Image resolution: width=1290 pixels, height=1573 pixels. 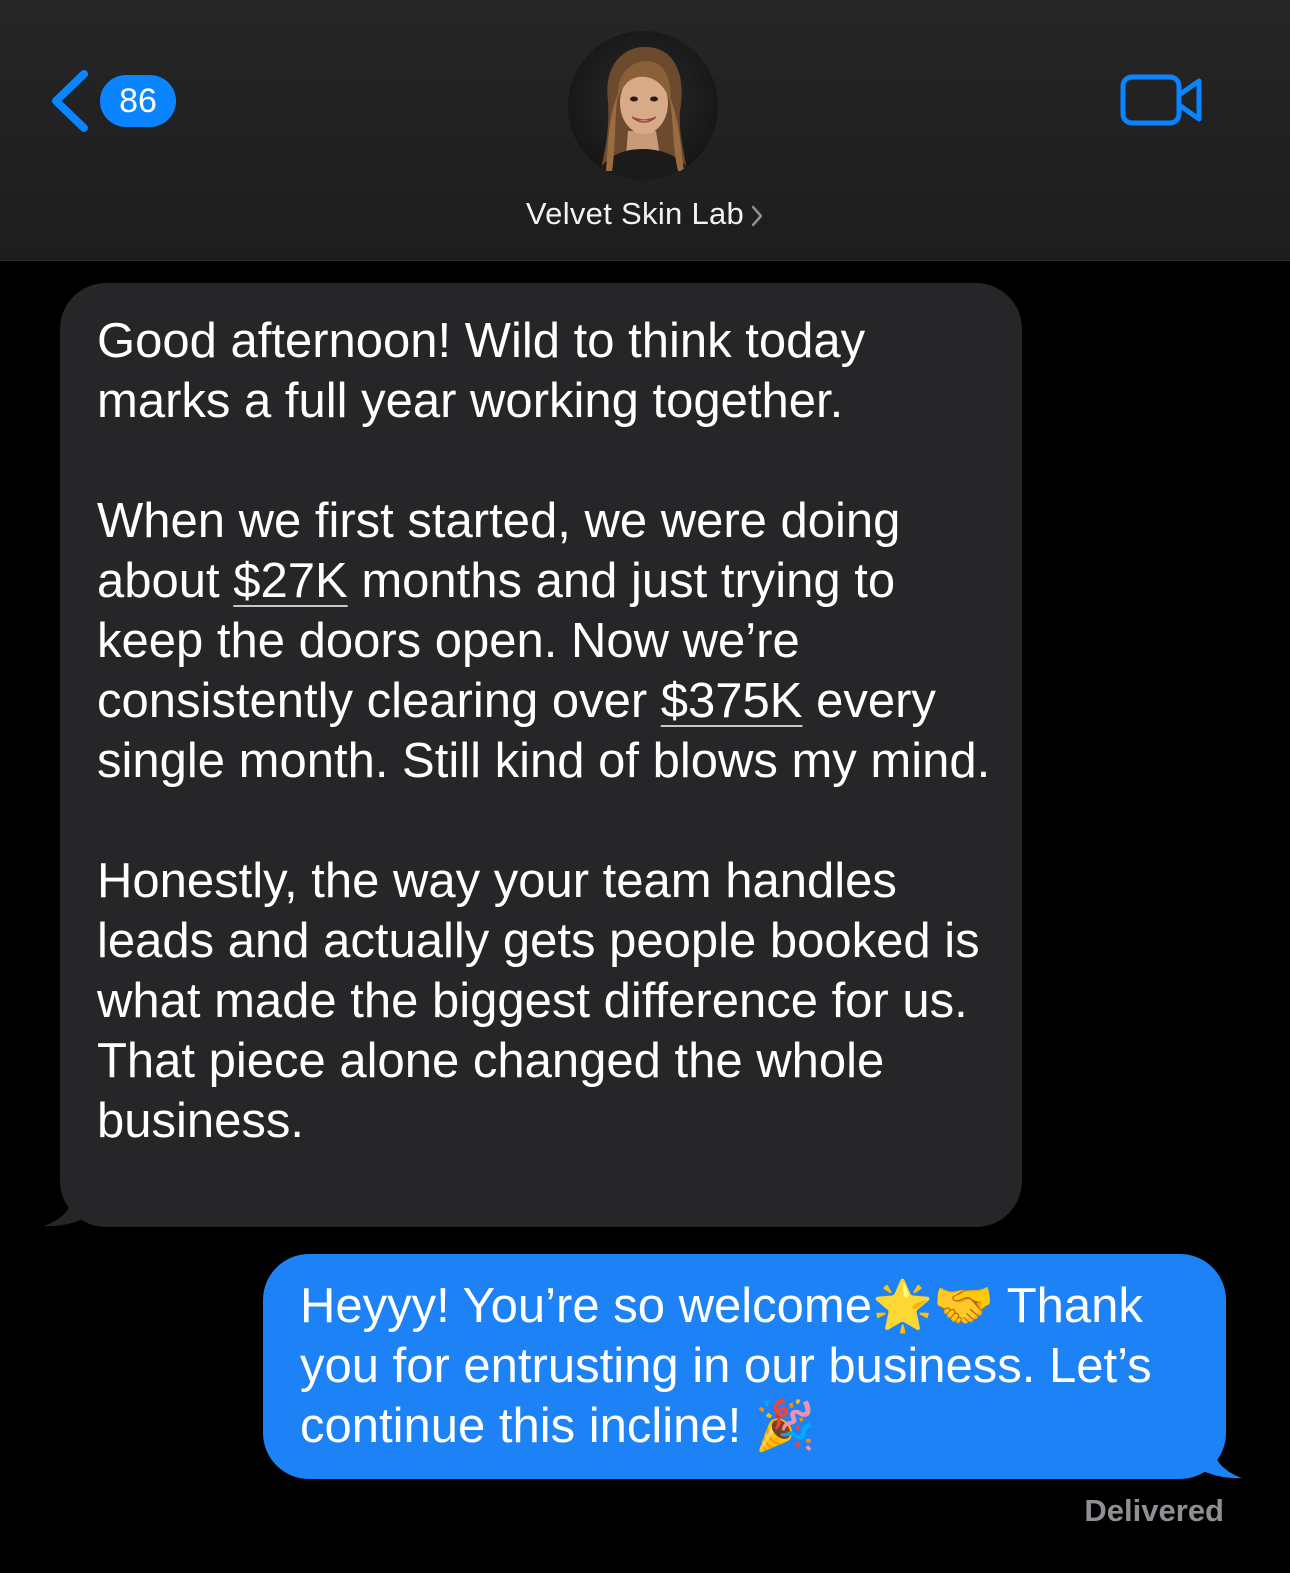 What do you see at coordinates (635, 213) in the screenshot?
I see `contact-name: Velvet Skin Lab` at bounding box center [635, 213].